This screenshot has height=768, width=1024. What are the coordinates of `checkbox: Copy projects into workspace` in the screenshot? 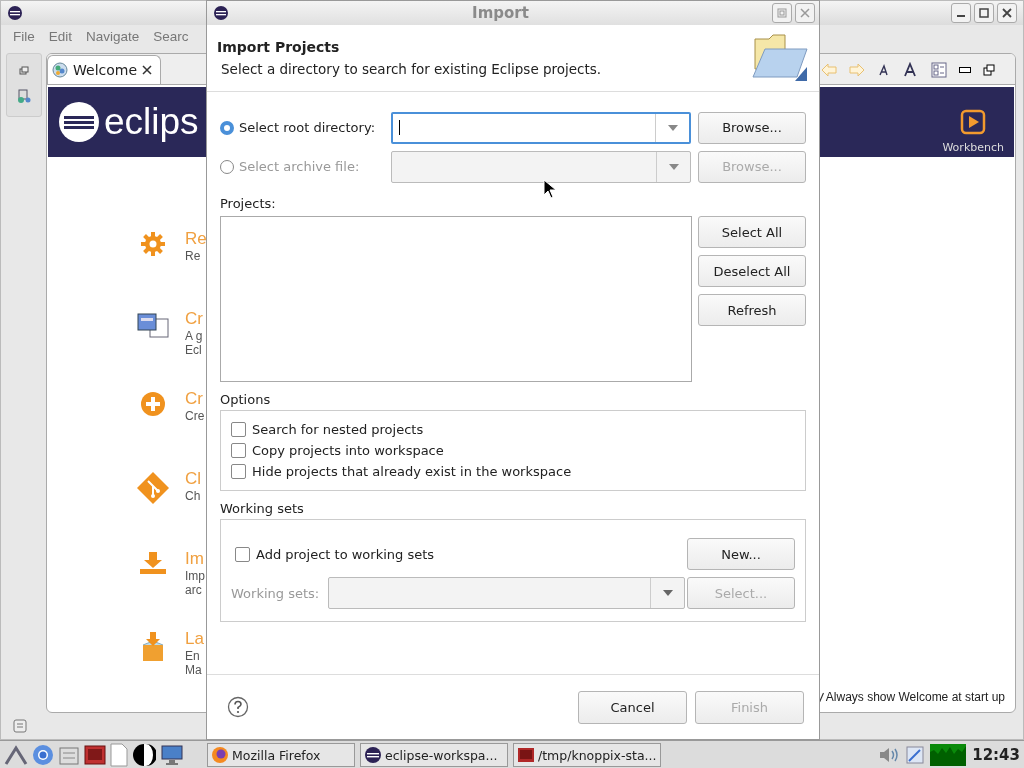 It's located at (513, 450).